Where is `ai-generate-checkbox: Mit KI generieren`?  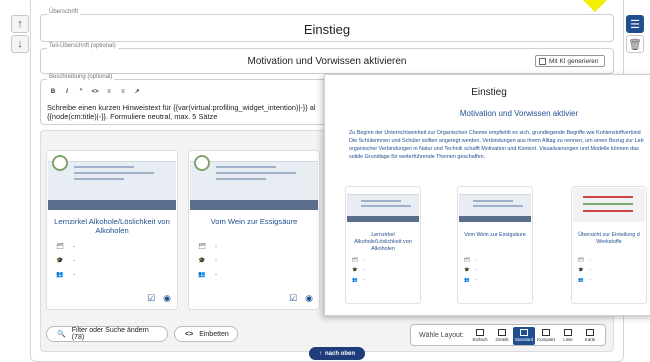
ai-generate-checkbox: Mit KI generieren is located at coordinates (570, 61).